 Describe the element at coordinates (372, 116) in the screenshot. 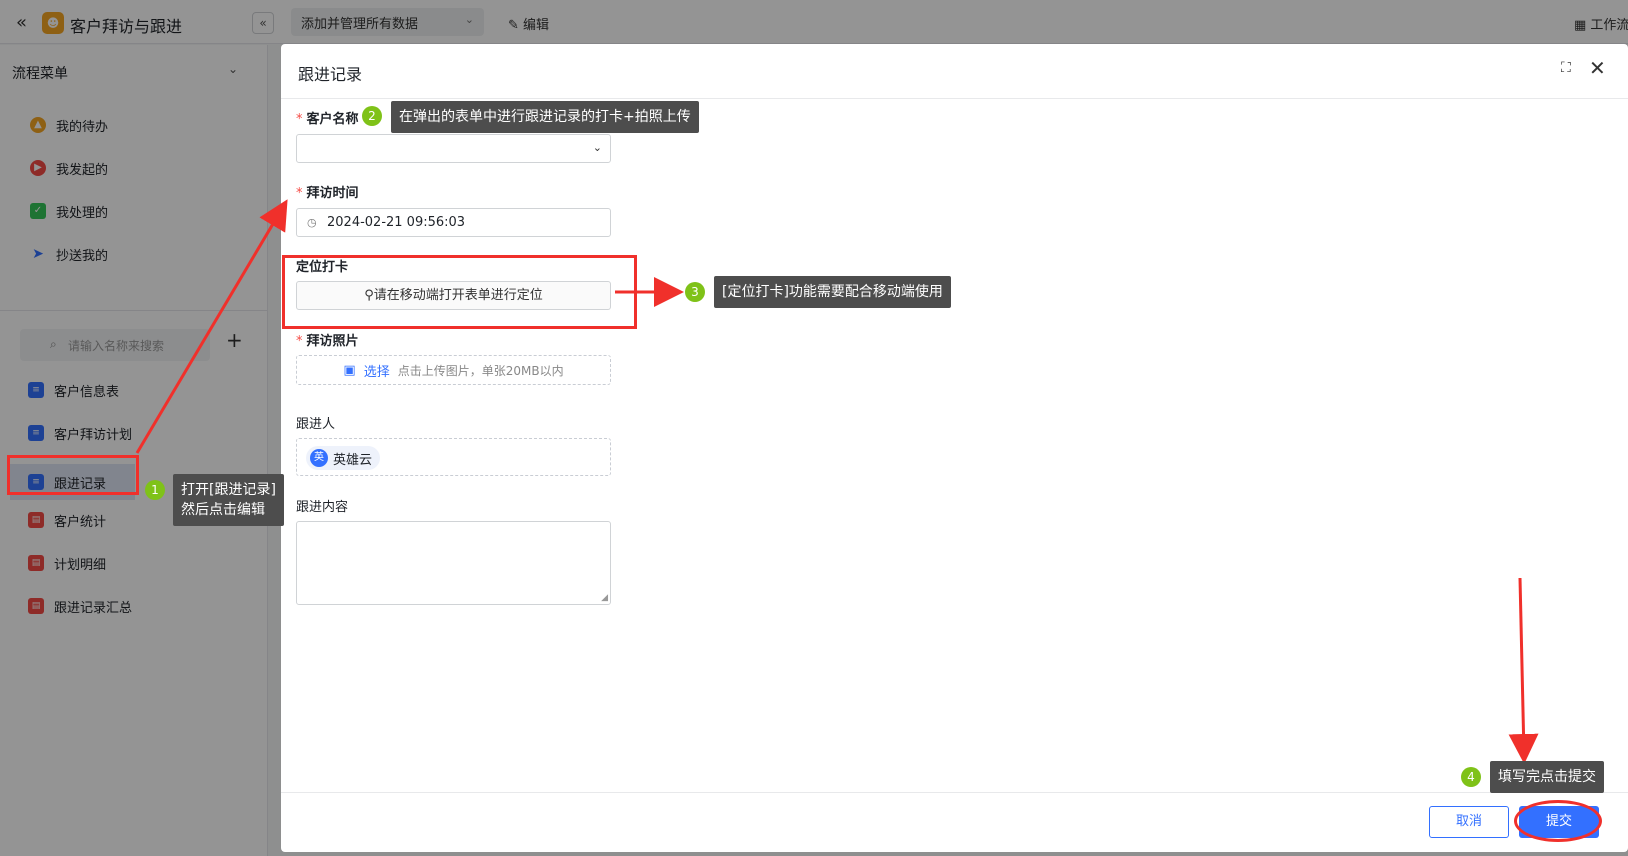

I see `step-2-badge: 2` at that location.